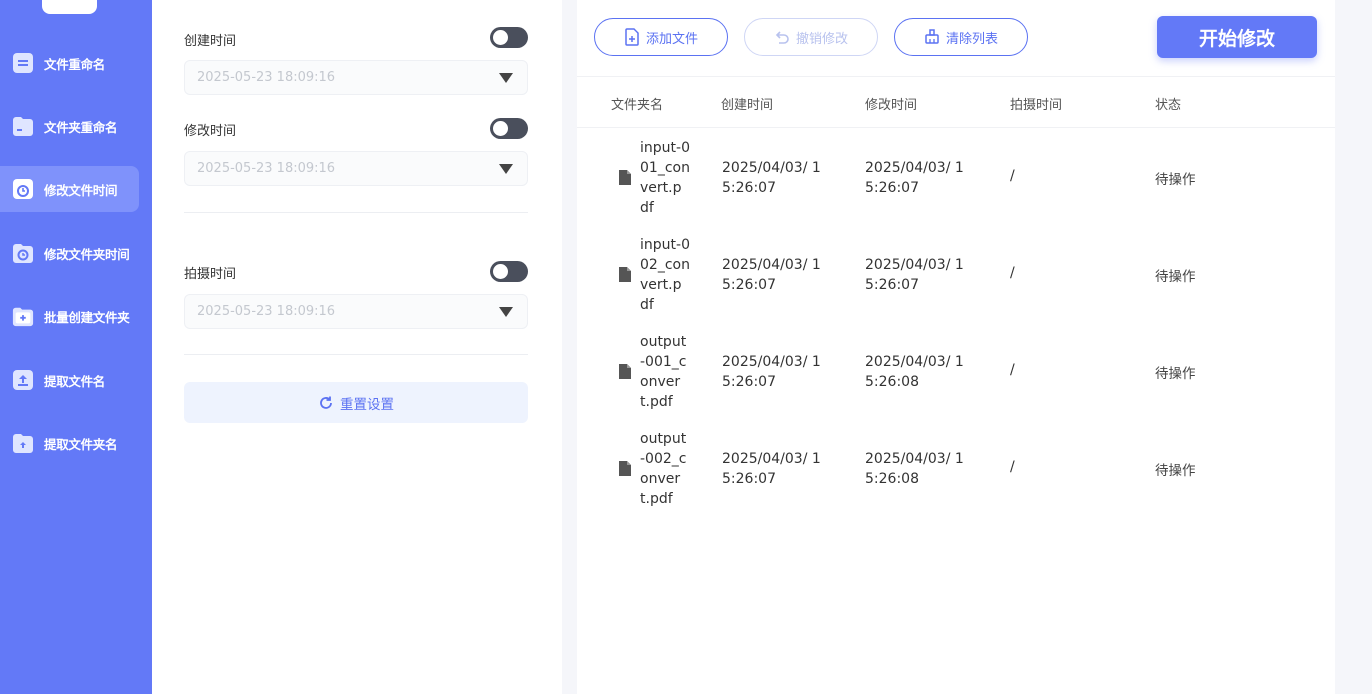 The height and width of the screenshot is (694, 1372). Describe the element at coordinates (632, 37) in the screenshot. I see `add-file-icon` at that location.